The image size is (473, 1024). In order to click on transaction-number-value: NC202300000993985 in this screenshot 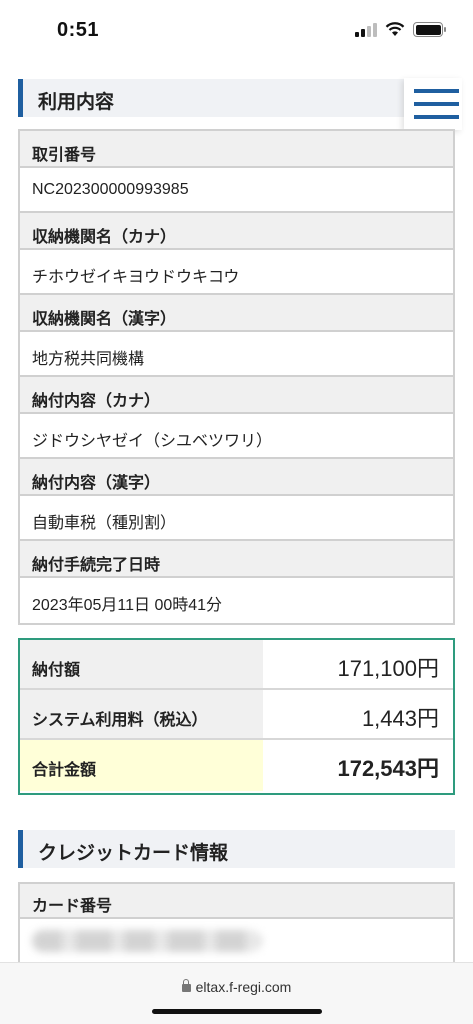, I will do `click(236, 190)`.